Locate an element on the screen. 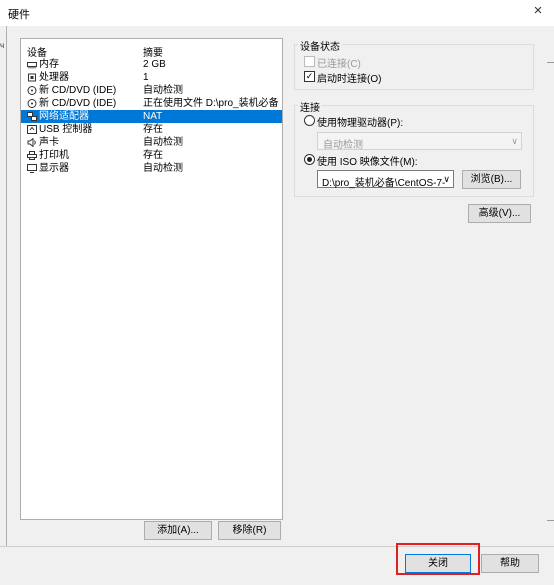  list-item: 内存 2 GB is located at coordinates (151, 64).